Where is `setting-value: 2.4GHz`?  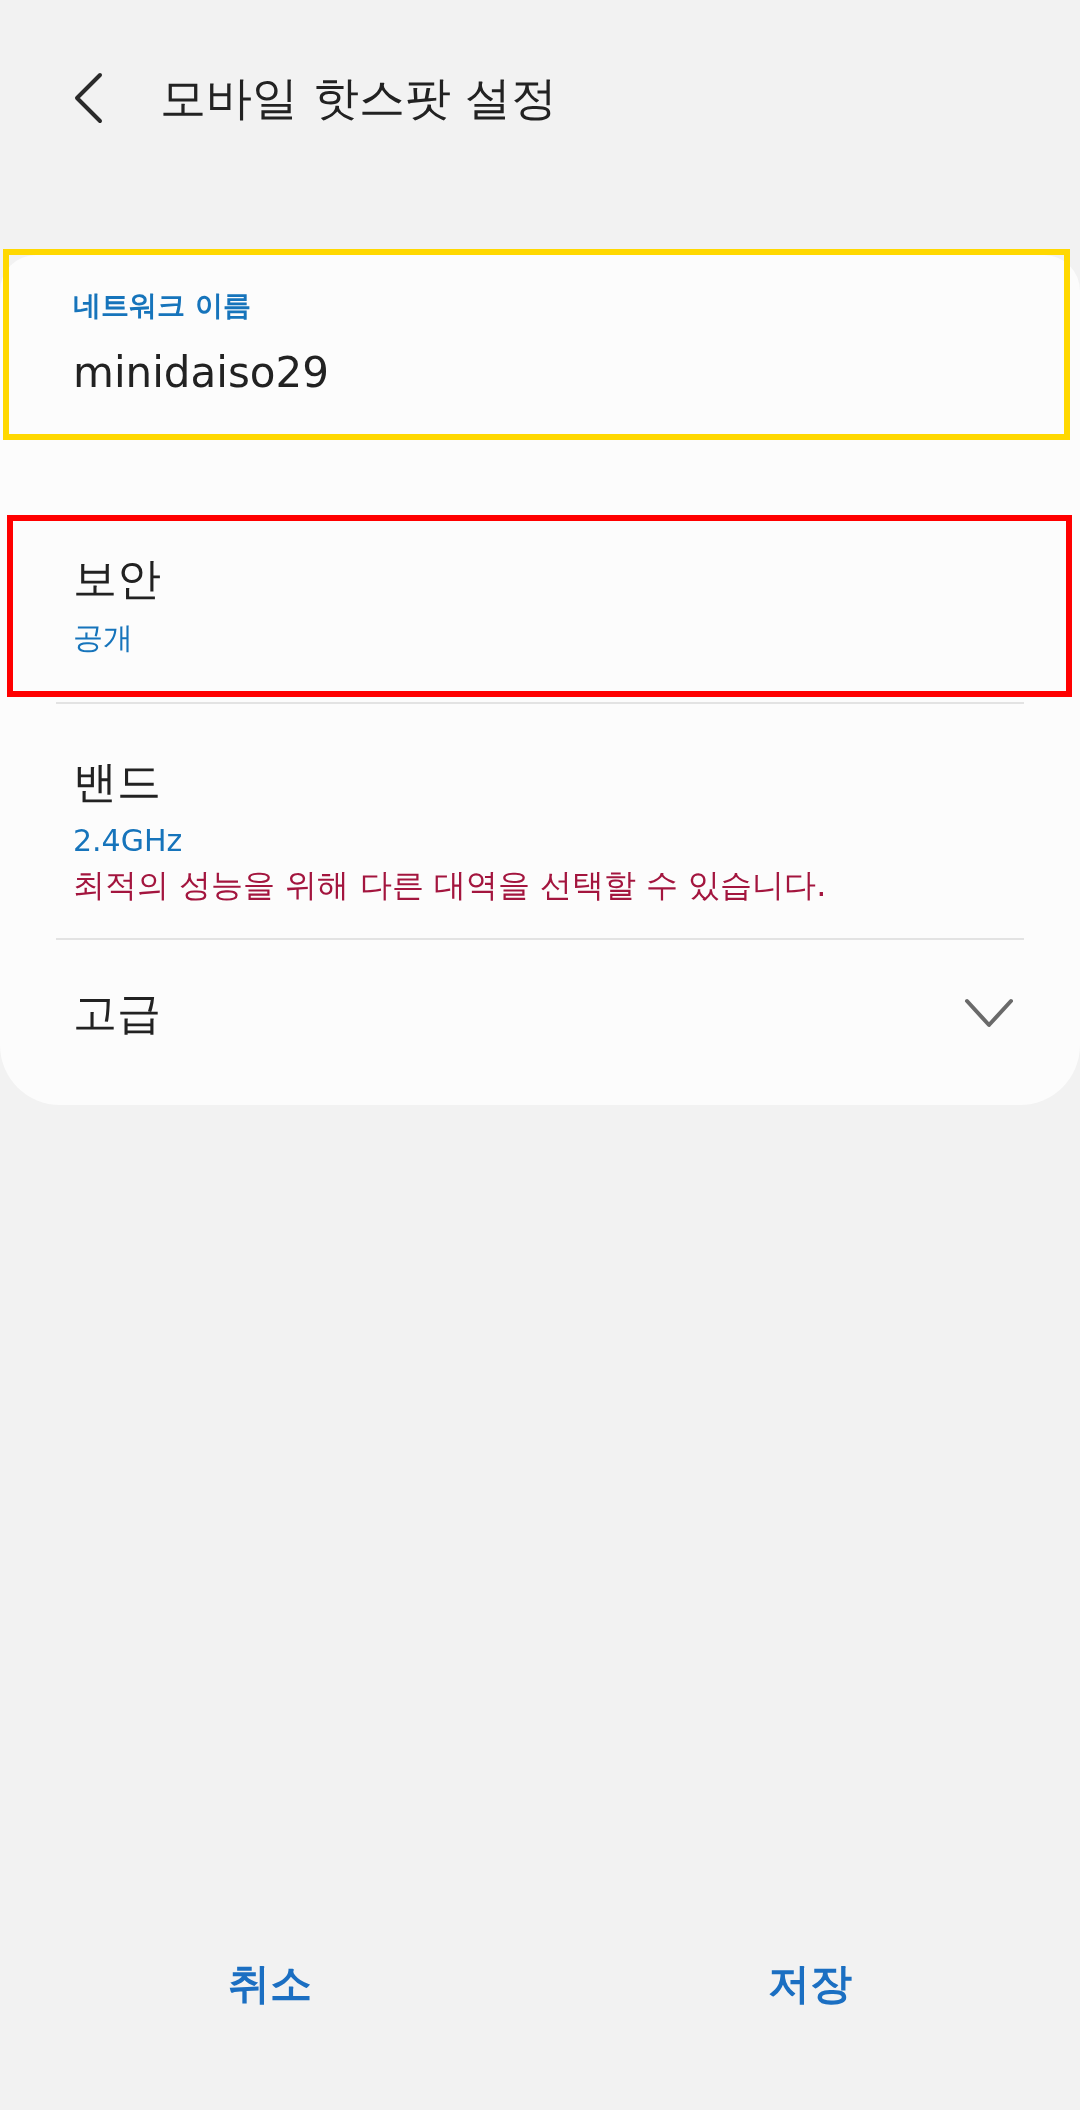 setting-value: 2.4GHz is located at coordinates (128, 841).